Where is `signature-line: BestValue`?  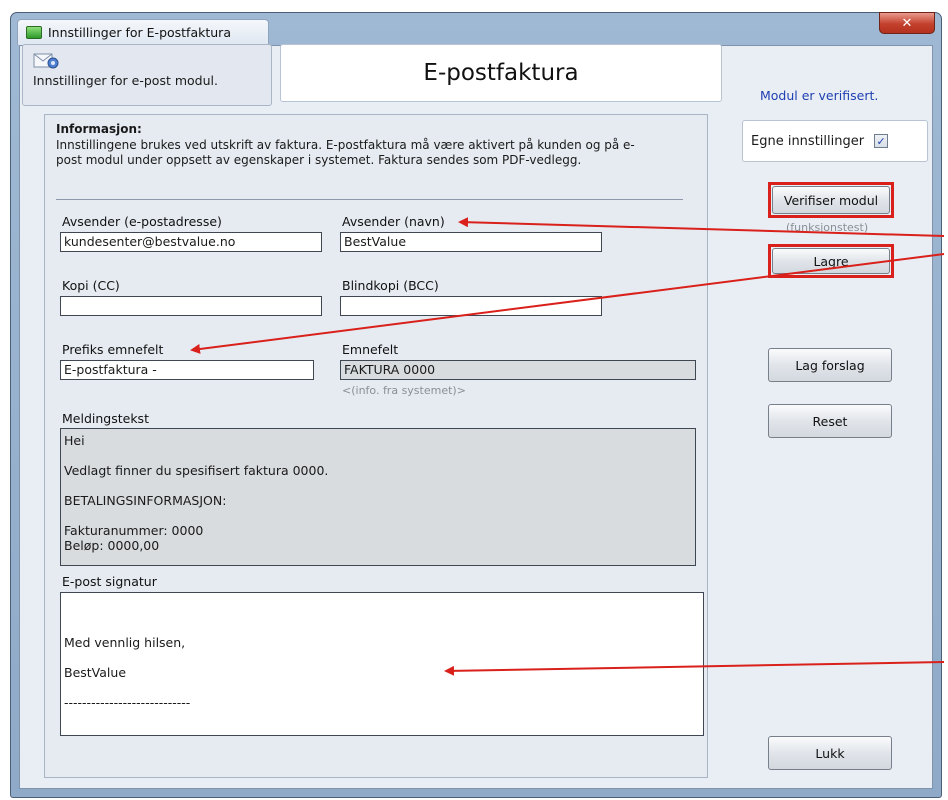
signature-line: BestValue is located at coordinates (95, 672).